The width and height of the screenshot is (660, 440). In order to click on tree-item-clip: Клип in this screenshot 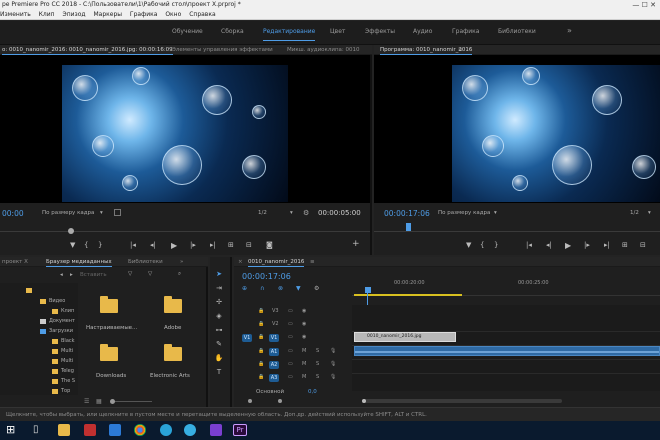, I will do `click(67, 311)`.